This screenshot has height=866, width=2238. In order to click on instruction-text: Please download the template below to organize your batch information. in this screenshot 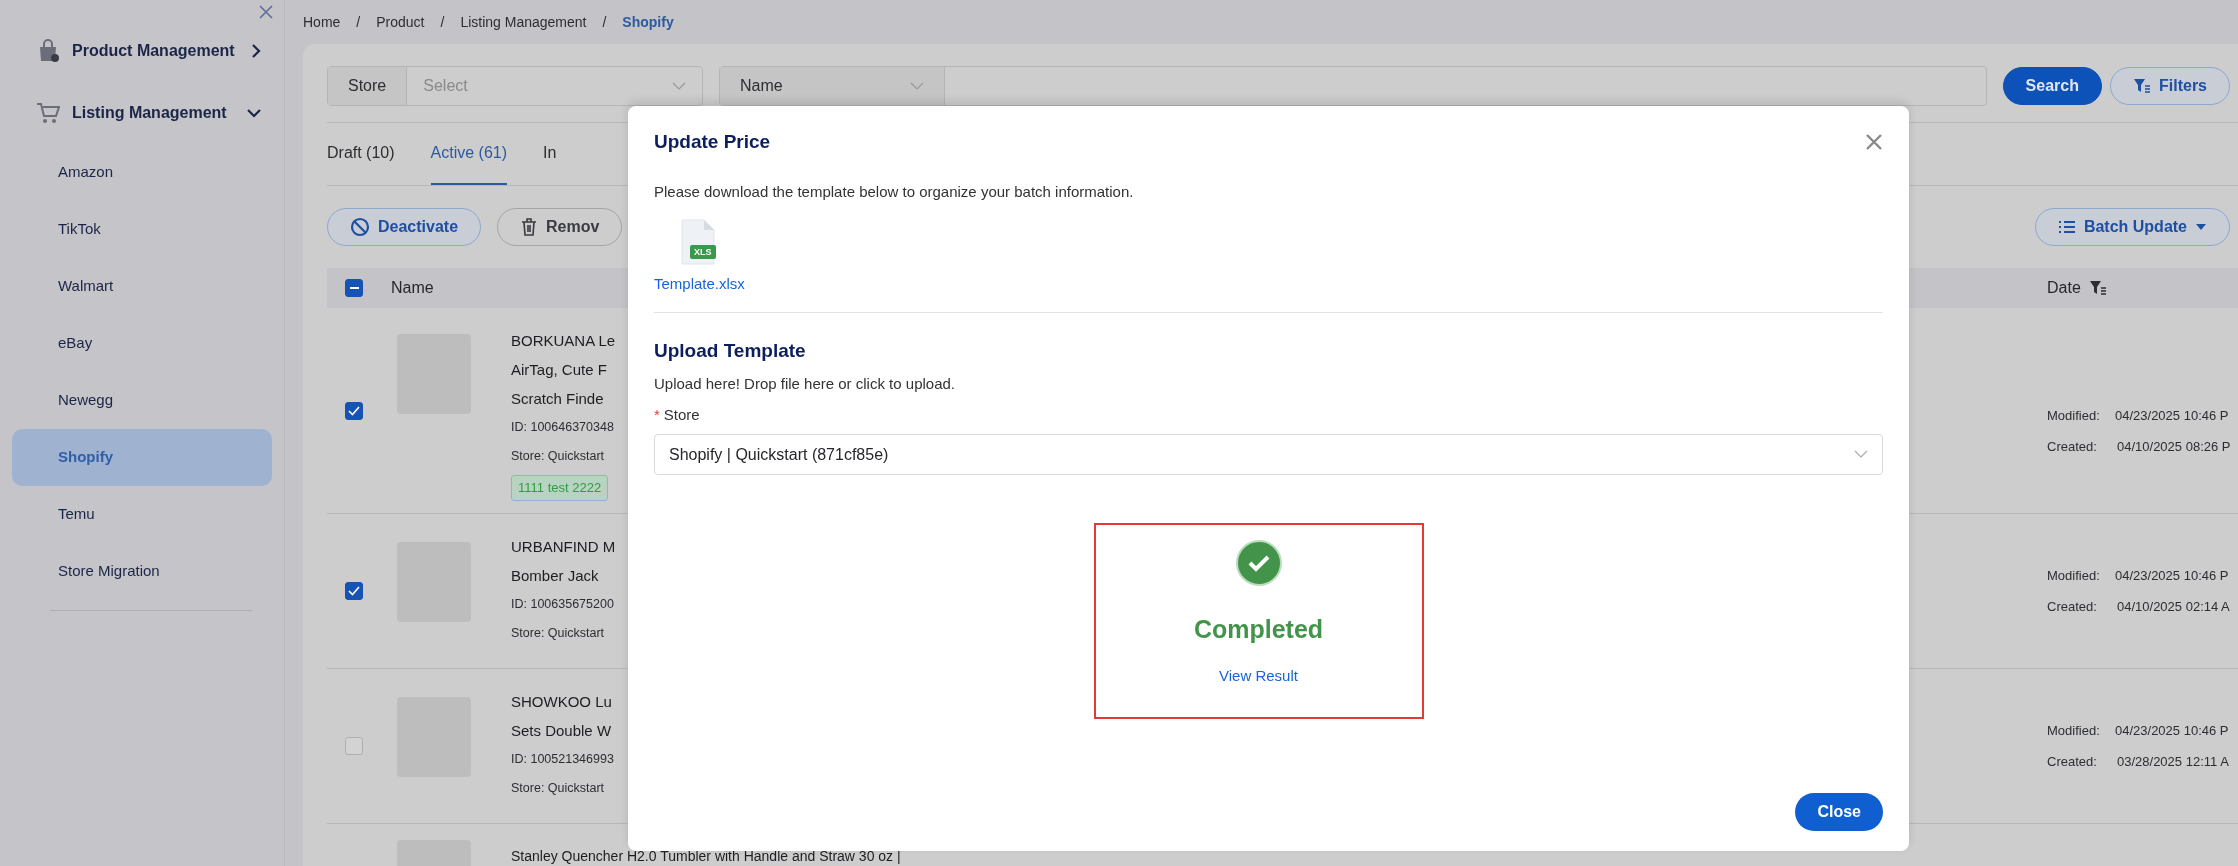, I will do `click(894, 191)`.